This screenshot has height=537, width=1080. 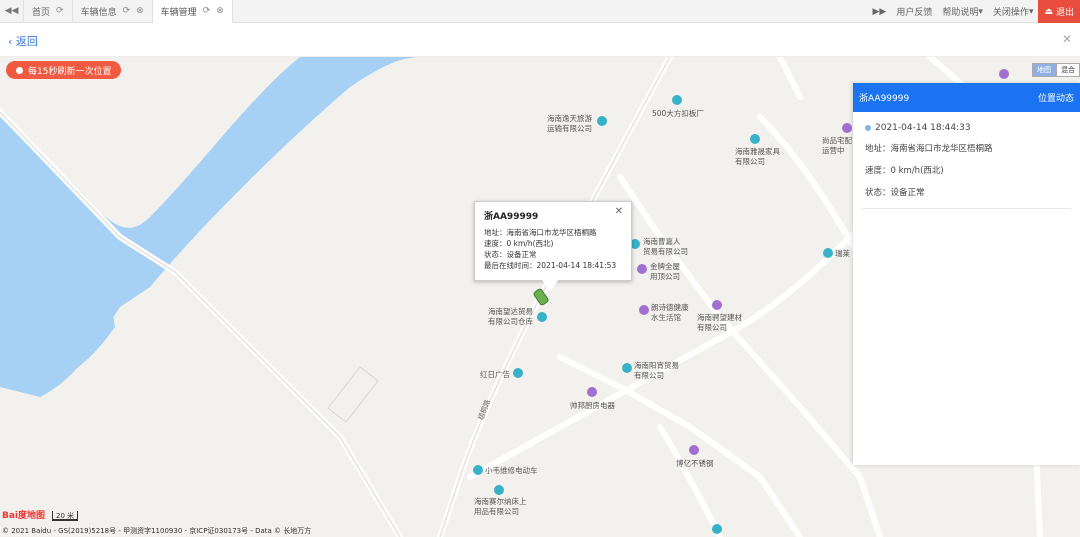 What do you see at coordinates (478, 470) in the screenshot?
I see `wrench-icon` at bounding box center [478, 470].